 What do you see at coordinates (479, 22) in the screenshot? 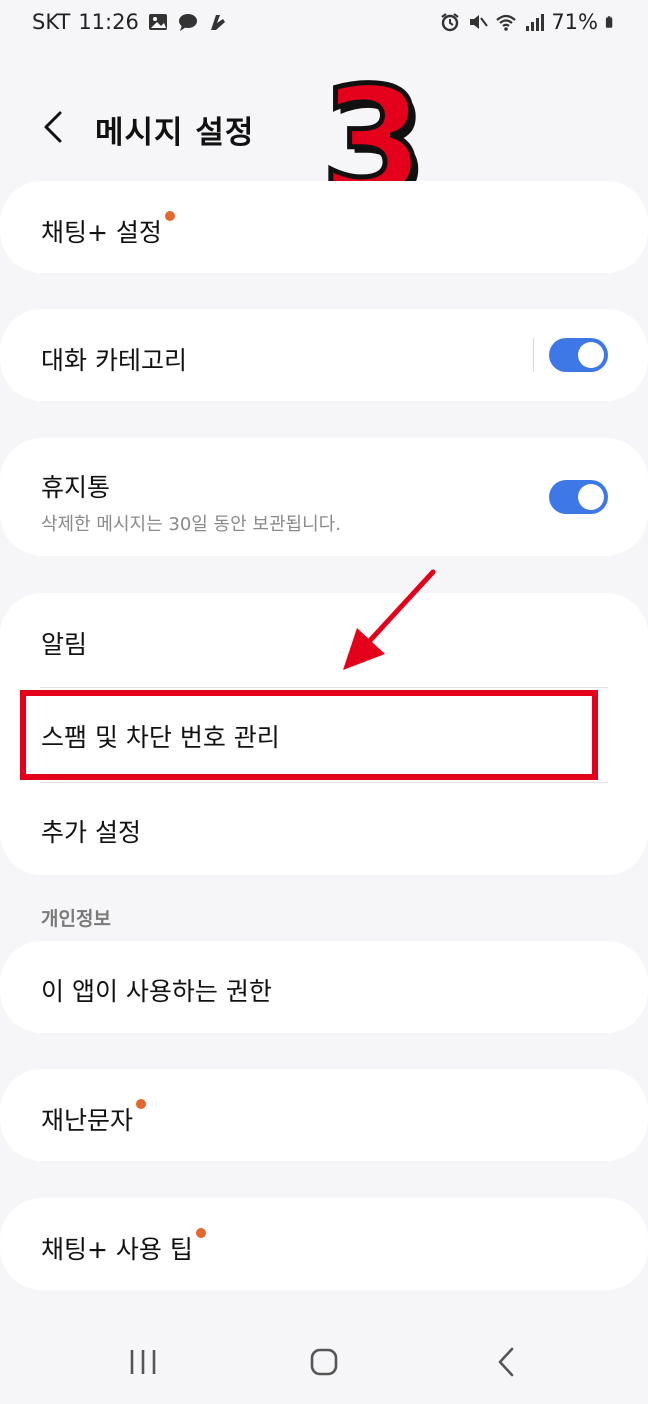
I see `mute-icon` at bounding box center [479, 22].